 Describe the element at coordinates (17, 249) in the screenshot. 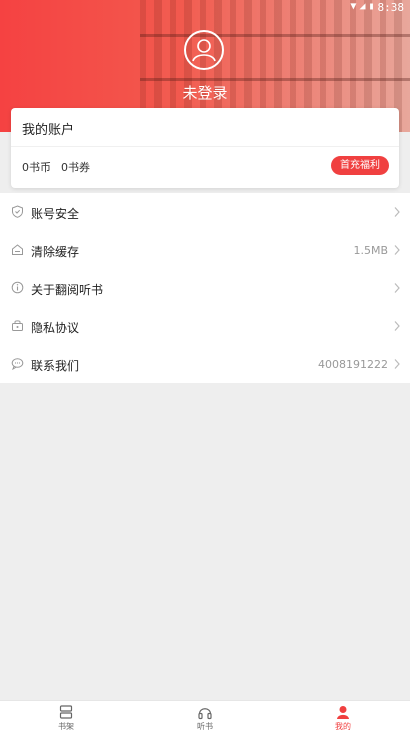

I see `cache-icon` at that location.